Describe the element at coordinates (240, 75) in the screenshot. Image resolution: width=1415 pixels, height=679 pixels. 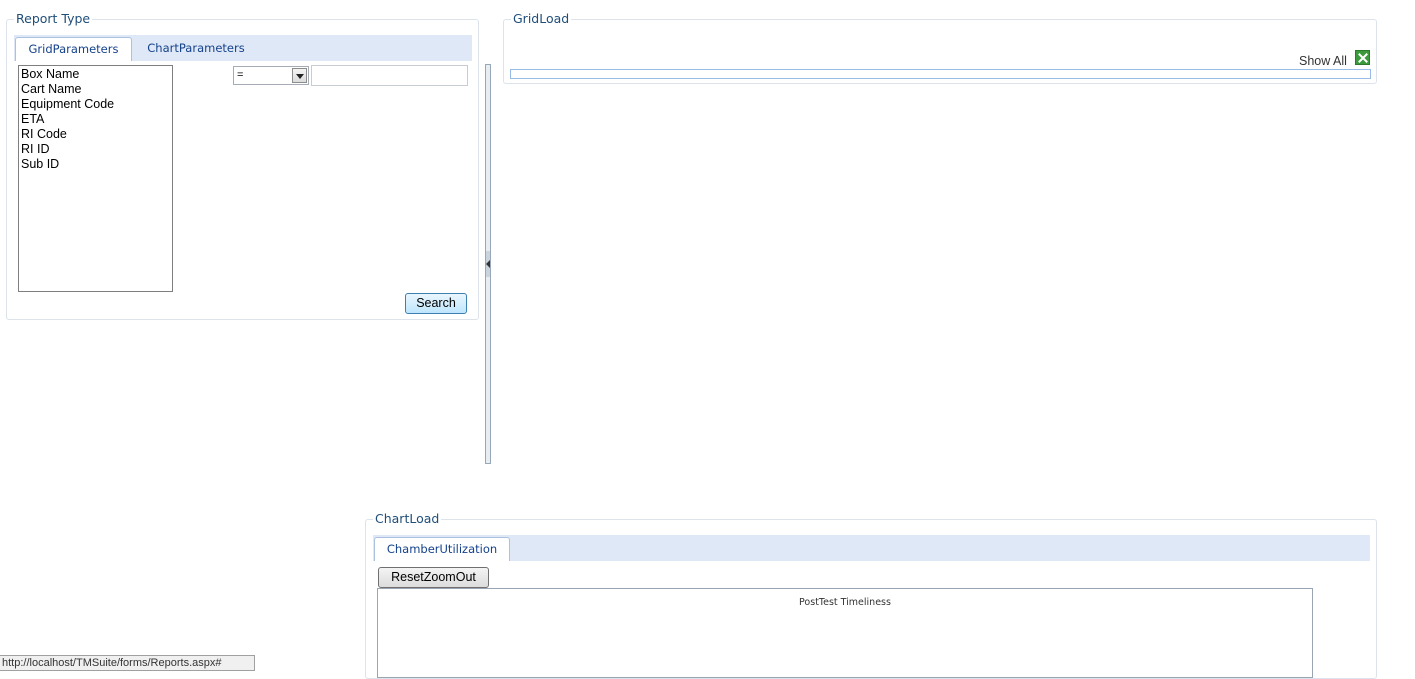
I see `operator-value: =` at that location.